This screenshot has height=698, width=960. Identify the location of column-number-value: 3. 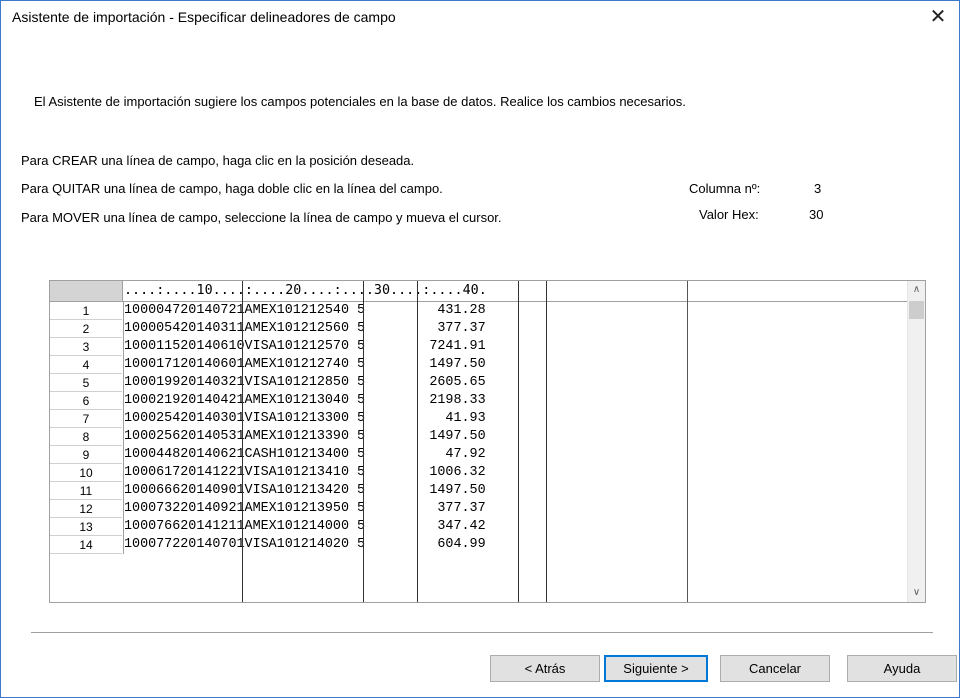
(818, 188).